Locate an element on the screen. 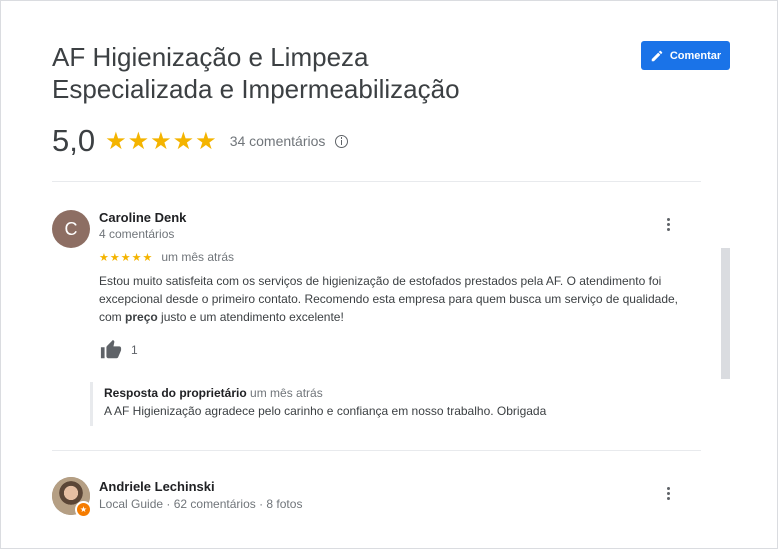 Image resolution: width=778 pixels, height=549 pixels. reviews-count: 34 comentários is located at coordinates (278, 141).